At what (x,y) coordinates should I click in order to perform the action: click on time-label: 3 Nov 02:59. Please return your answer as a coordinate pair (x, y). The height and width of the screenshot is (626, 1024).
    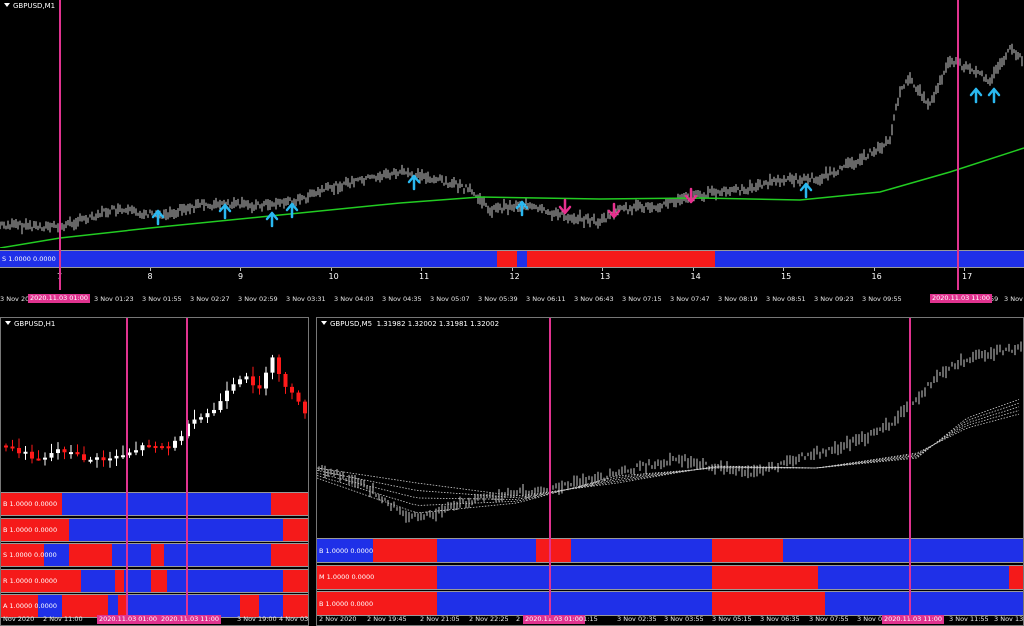
    Looking at the image, I should click on (258, 299).